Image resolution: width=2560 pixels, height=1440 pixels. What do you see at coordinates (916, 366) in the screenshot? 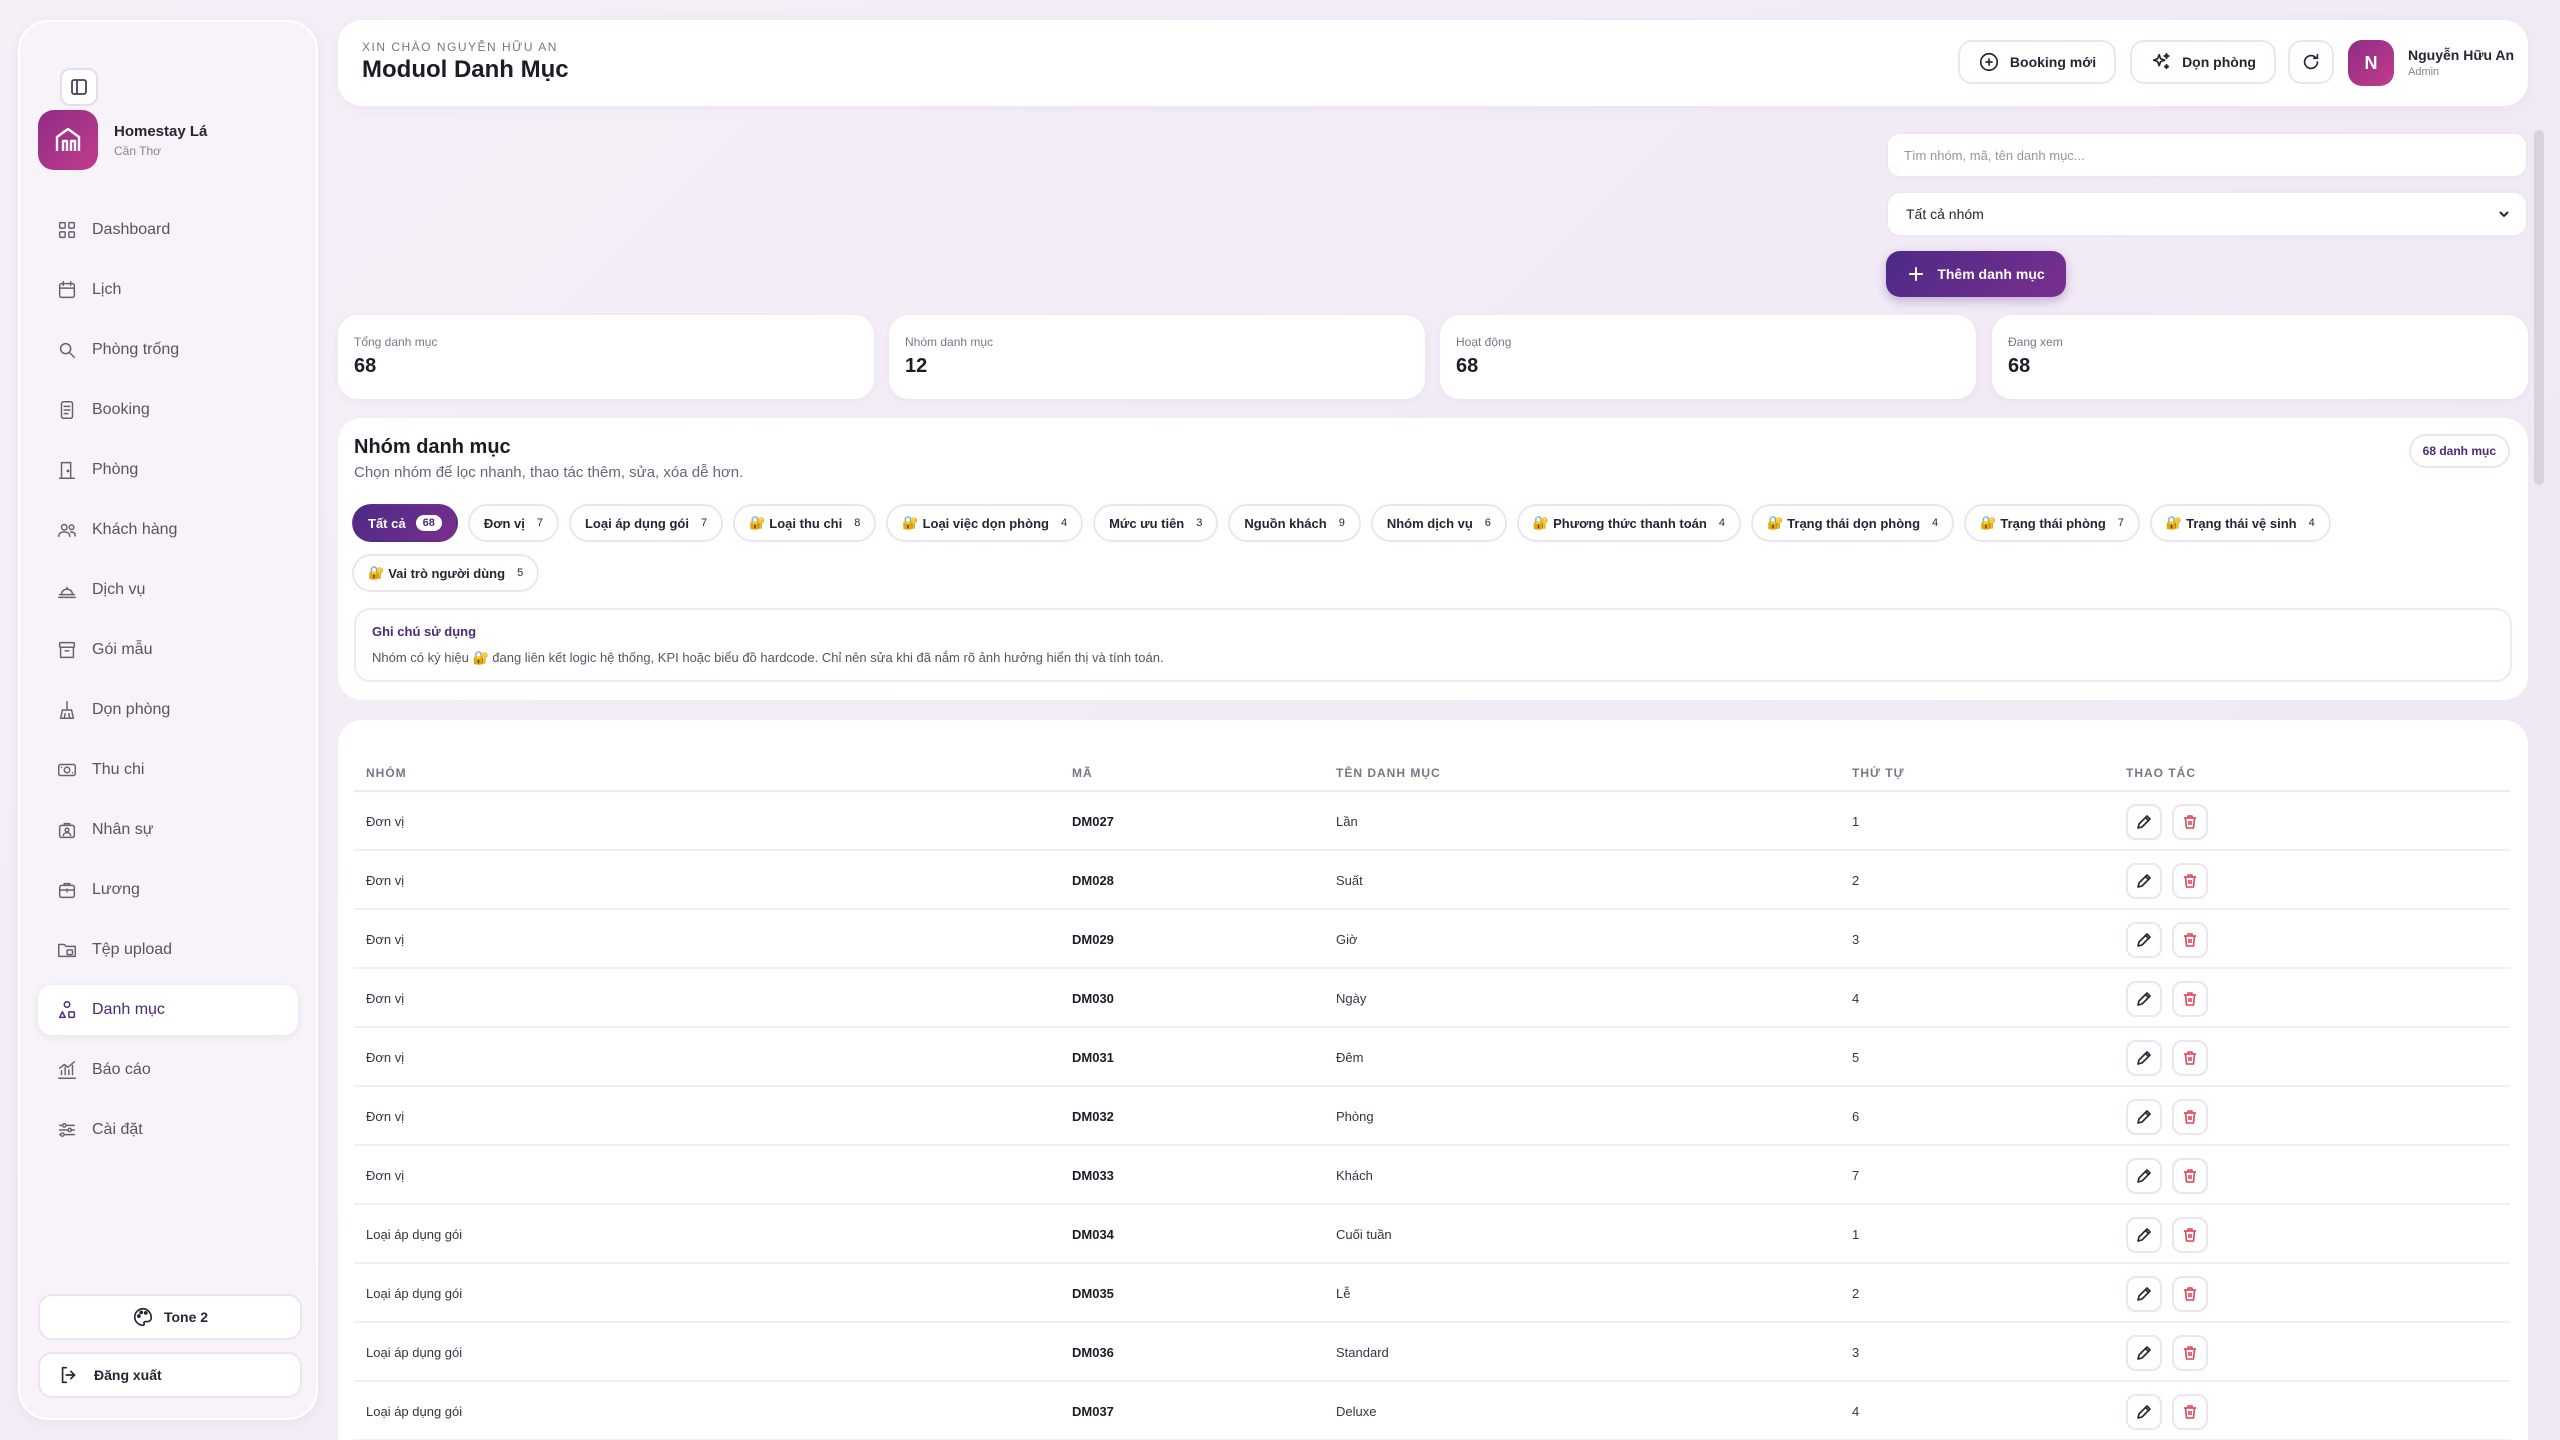
I see `stat-value: 12` at bounding box center [916, 366].